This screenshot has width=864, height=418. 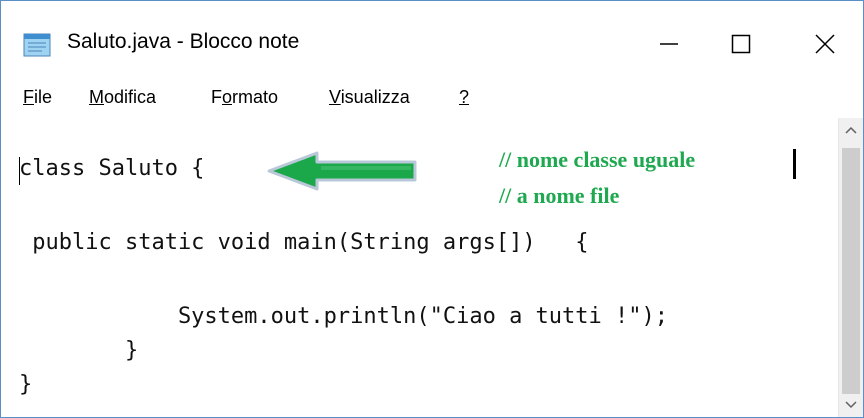 I want to click on minimize-icon, so click(x=669, y=44).